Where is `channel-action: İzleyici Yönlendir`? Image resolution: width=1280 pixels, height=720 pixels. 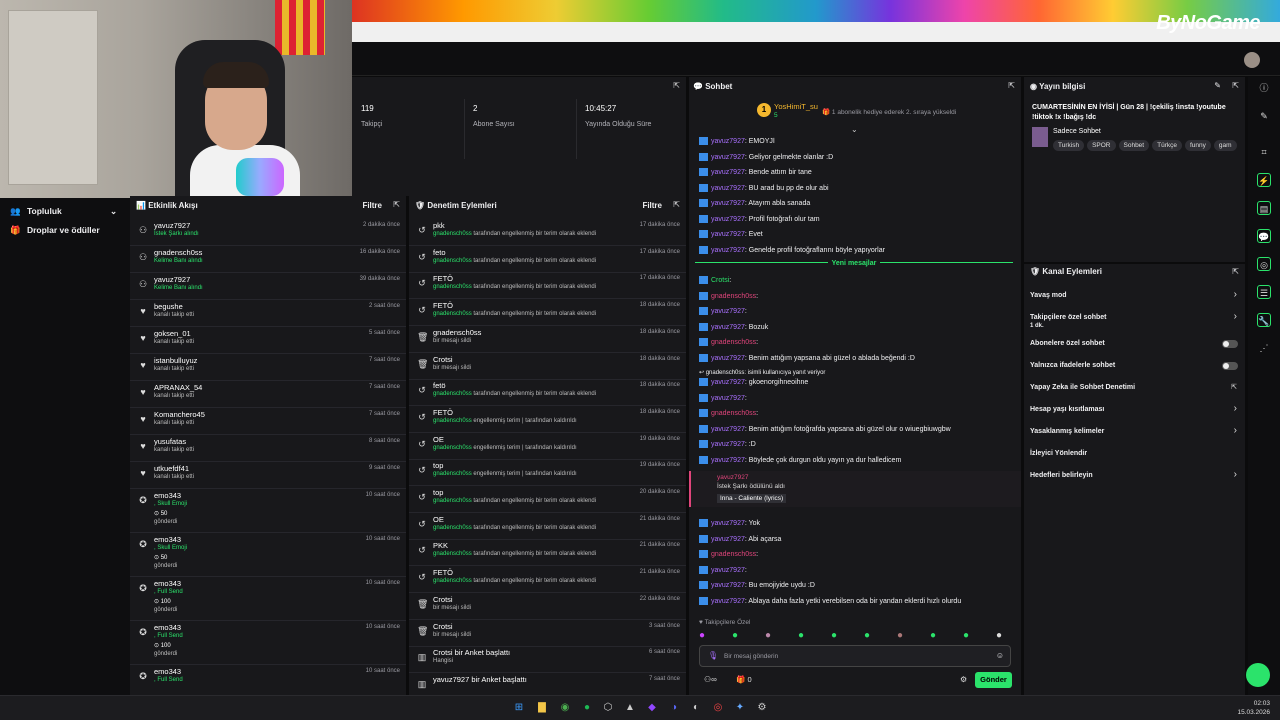
channel-action: İzleyici Yönlendir is located at coordinates (1134, 458).